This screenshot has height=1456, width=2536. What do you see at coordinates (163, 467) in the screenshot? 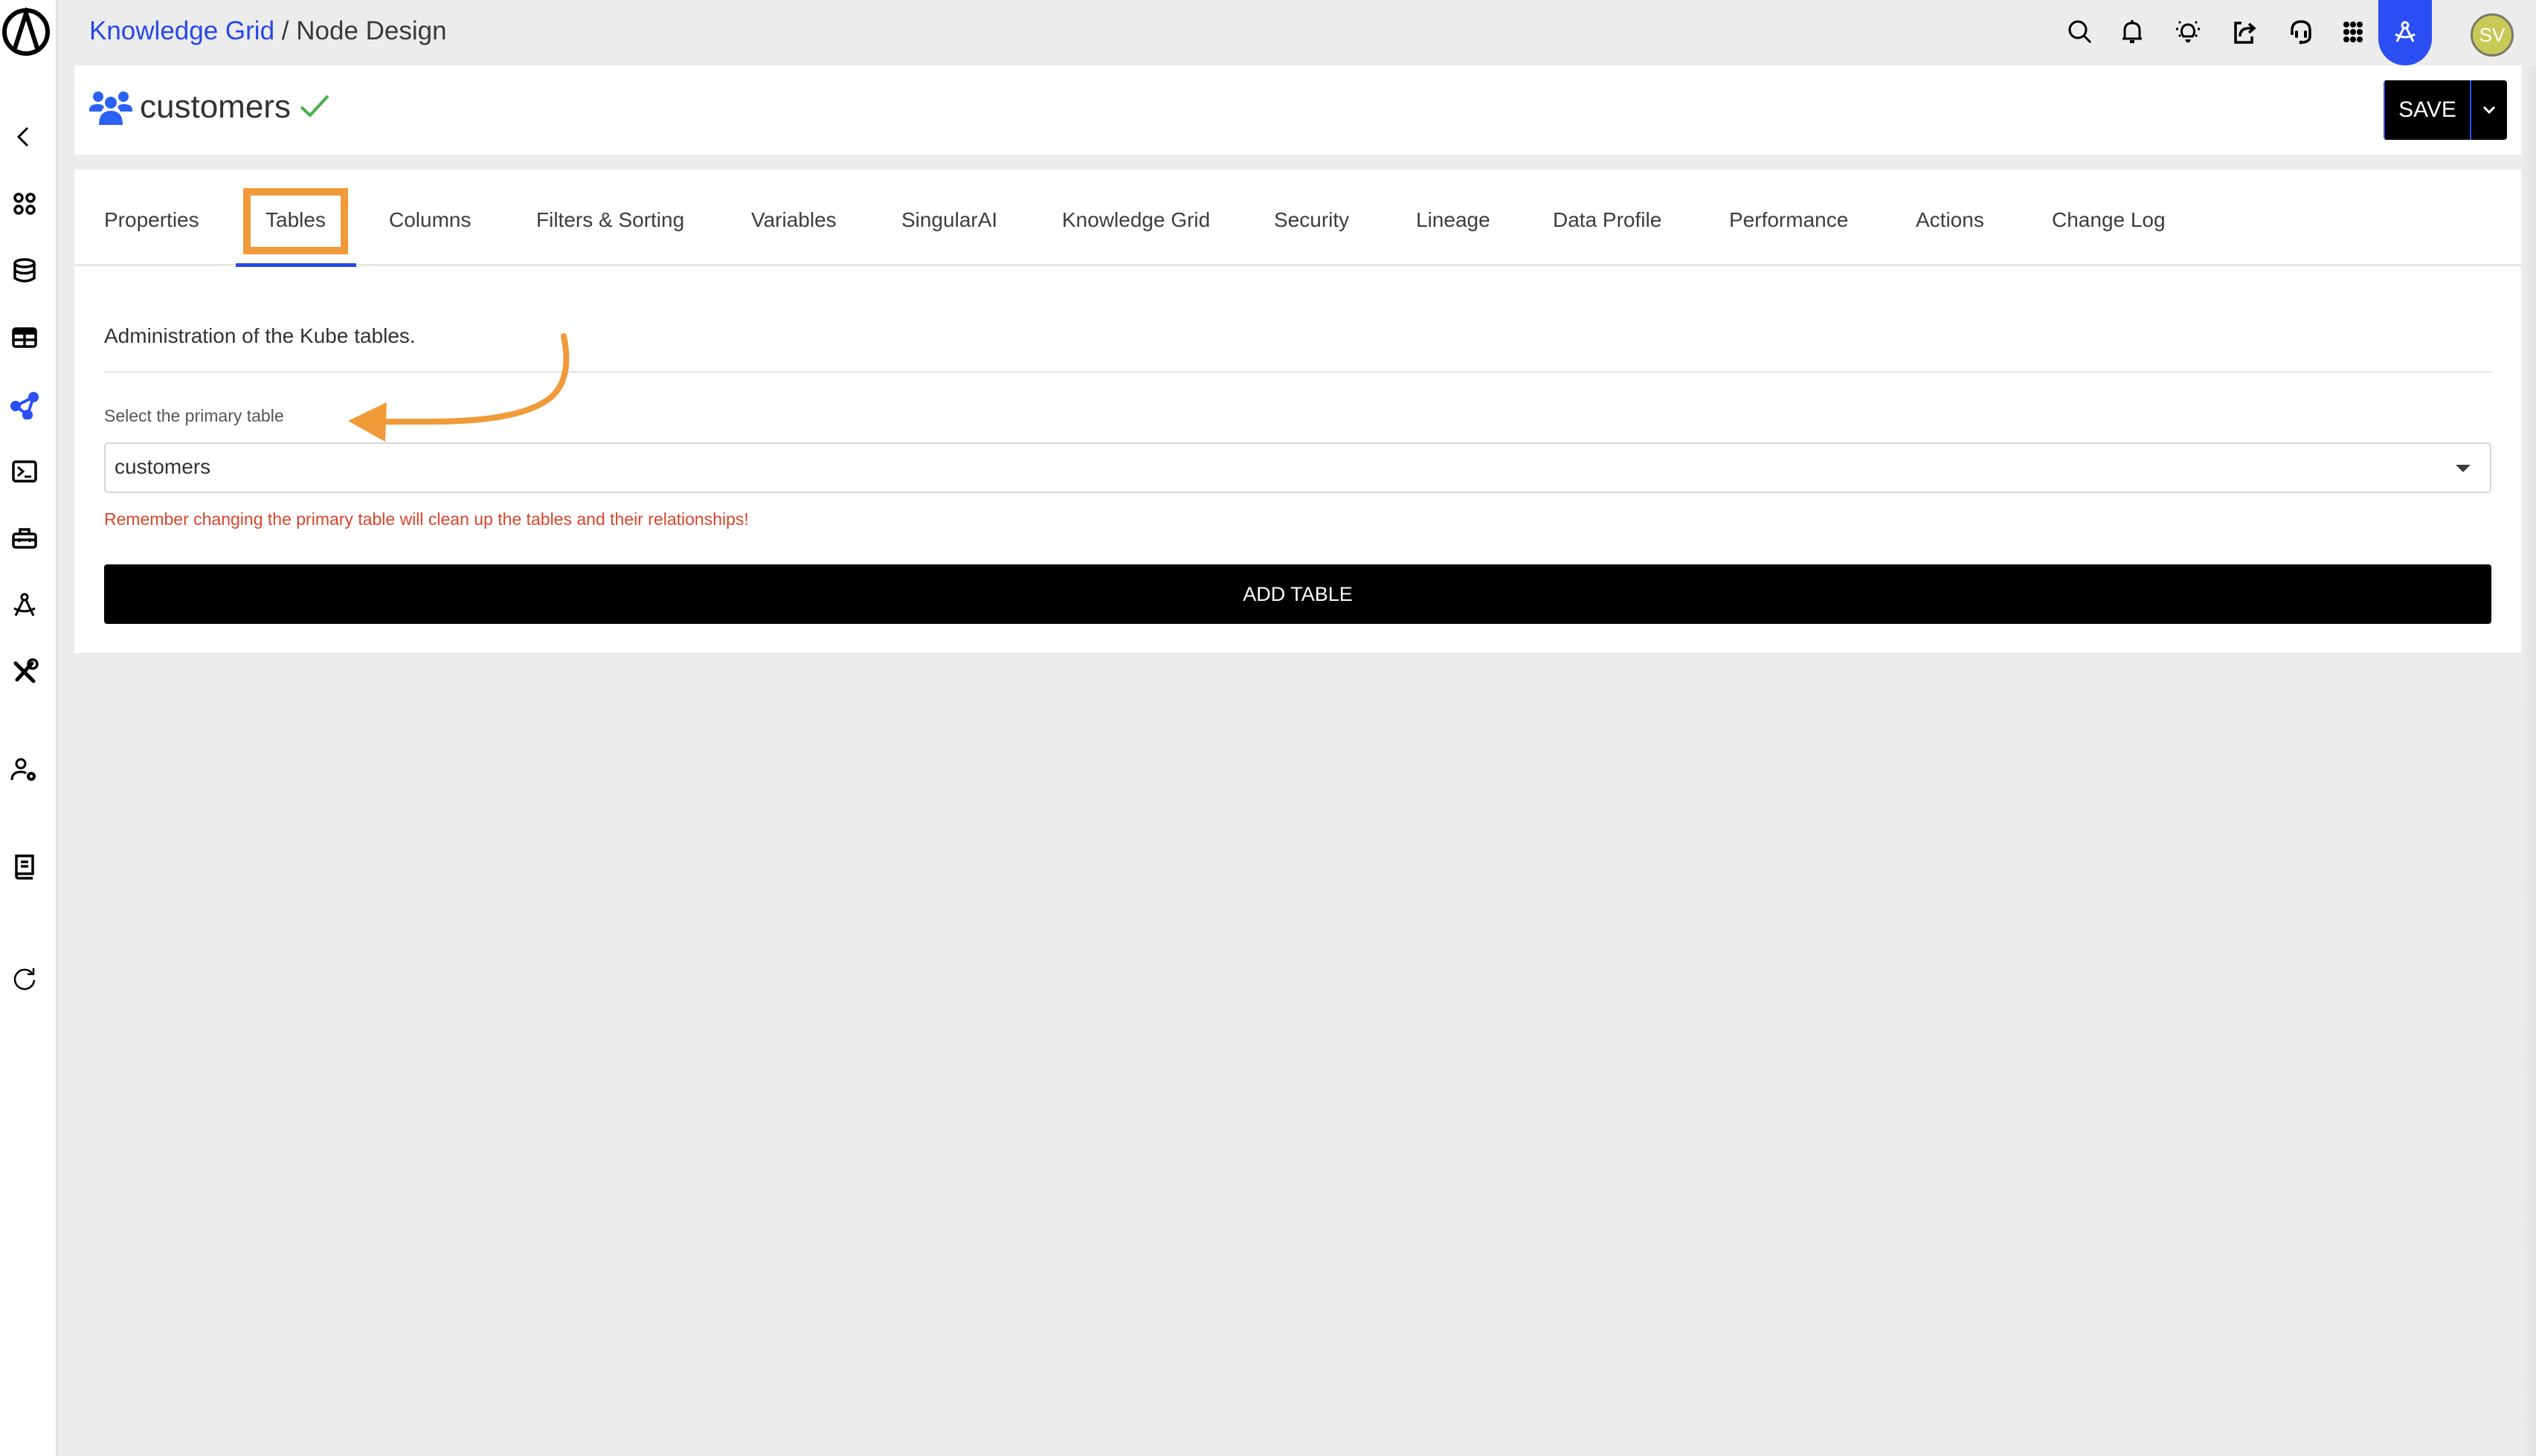
I see `primary-table-value: customers` at bounding box center [163, 467].